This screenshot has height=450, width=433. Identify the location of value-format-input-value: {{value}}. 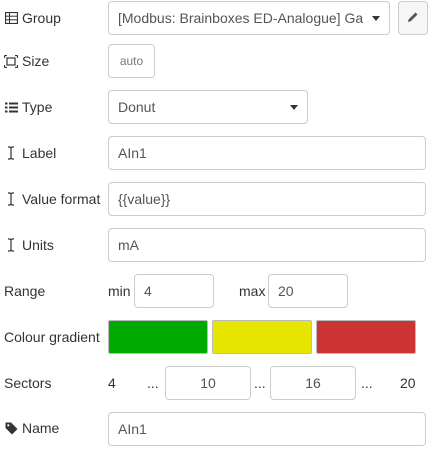
(144, 199).